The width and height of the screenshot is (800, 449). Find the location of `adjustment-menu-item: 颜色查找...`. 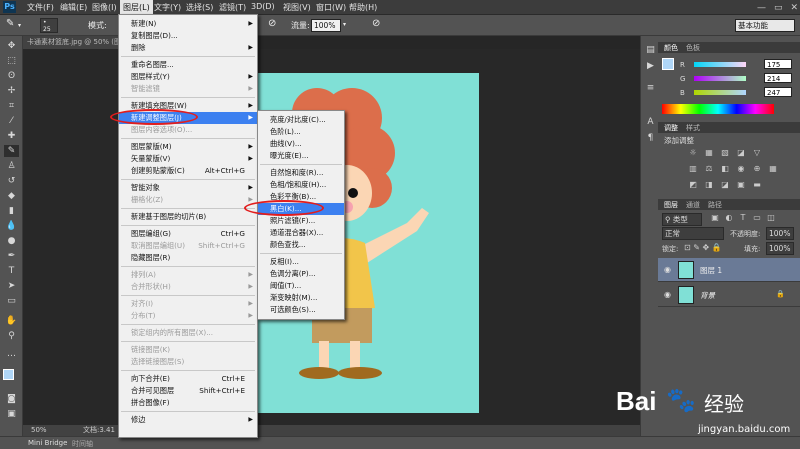

adjustment-menu-item: 颜色查找... is located at coordinates (301, 245).